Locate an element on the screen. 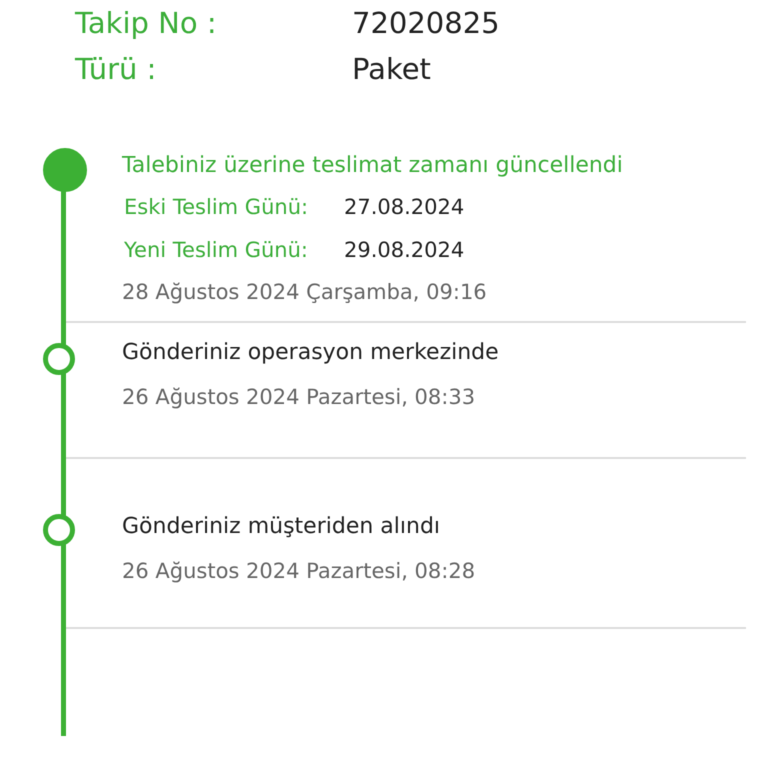 This screenshot has height=768, width=768. field-value: 72020825 is located at coordinates (426, 23).